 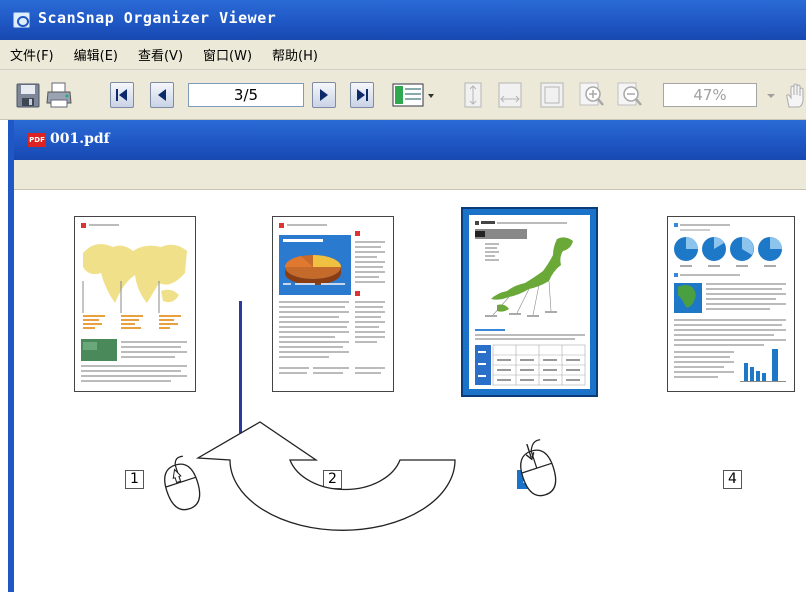 What do you see at coordinates (325, 476) in the screenshot?
I see `curved-move-arrow` at bounding box center [325, 476].